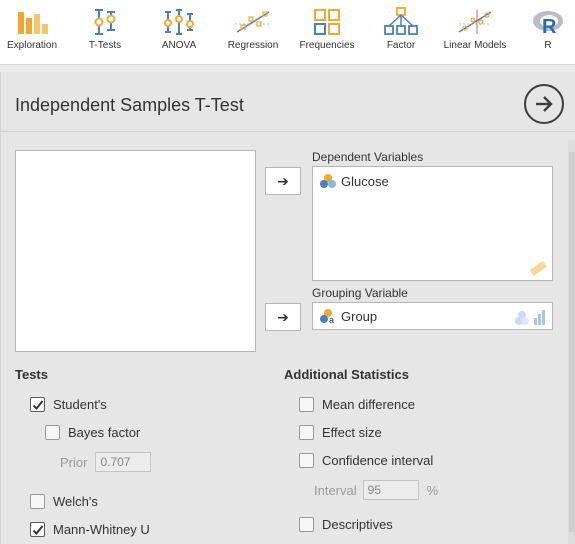 The image size is (575, 544). I want to click on welchs-checkbox-row: Welch's, so click(64, 501).